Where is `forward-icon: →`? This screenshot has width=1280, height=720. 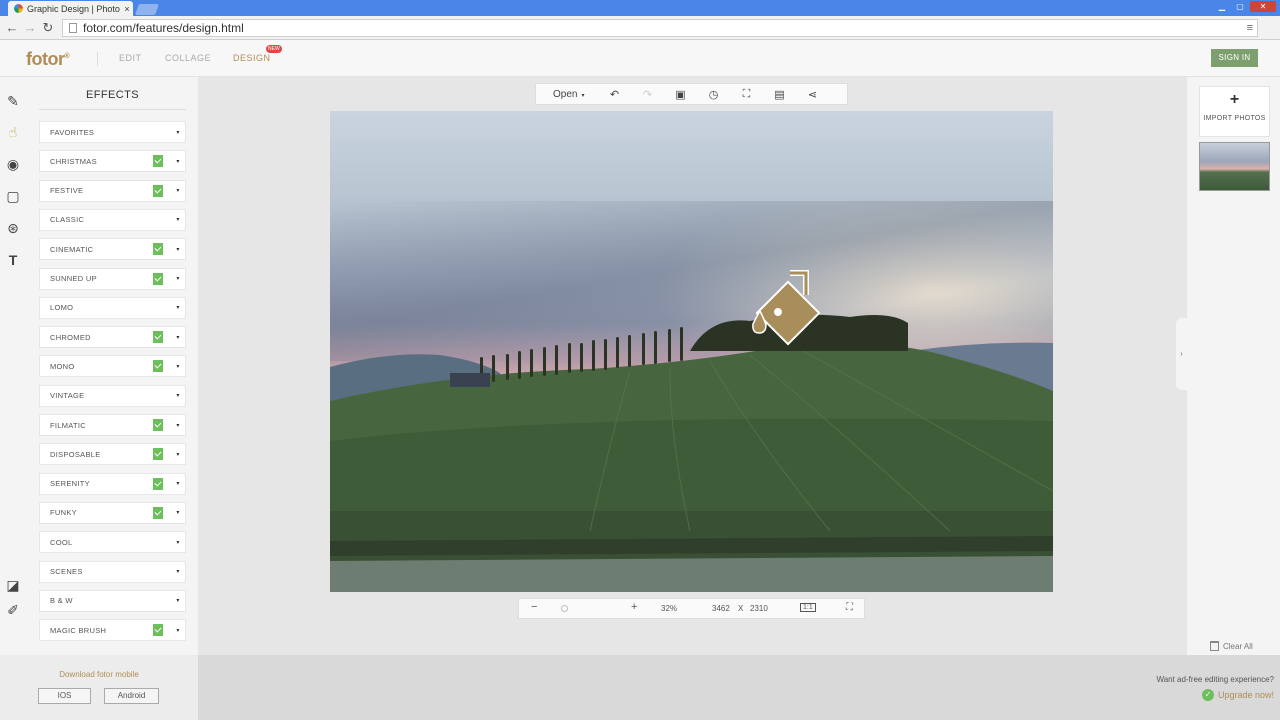
forward-icon: → is located at coordinates (30, 27).